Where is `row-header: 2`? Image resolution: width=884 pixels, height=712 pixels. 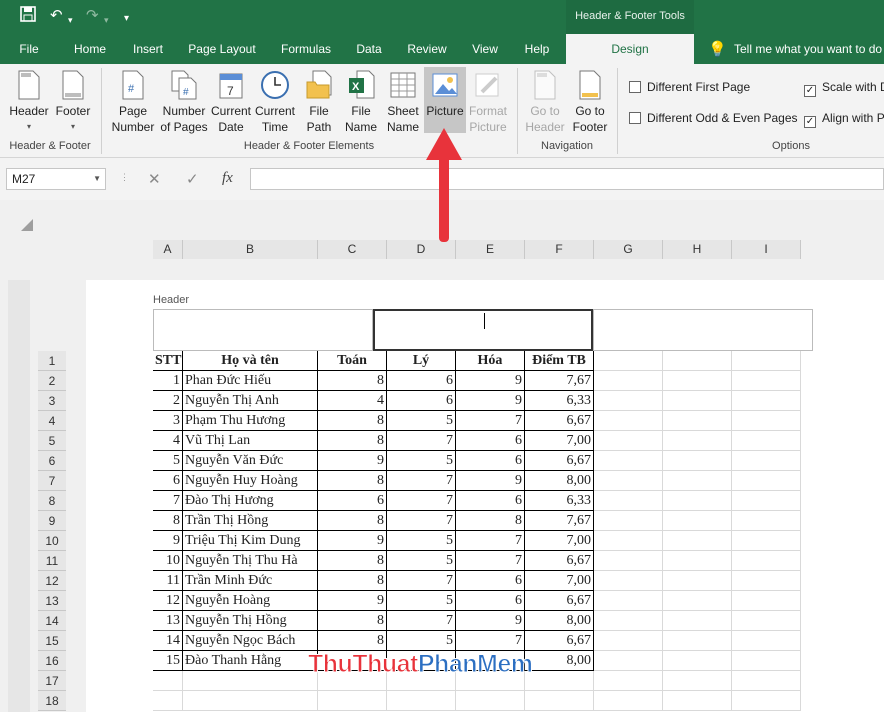
row-header: 2 is located at coordinates (52, 381).